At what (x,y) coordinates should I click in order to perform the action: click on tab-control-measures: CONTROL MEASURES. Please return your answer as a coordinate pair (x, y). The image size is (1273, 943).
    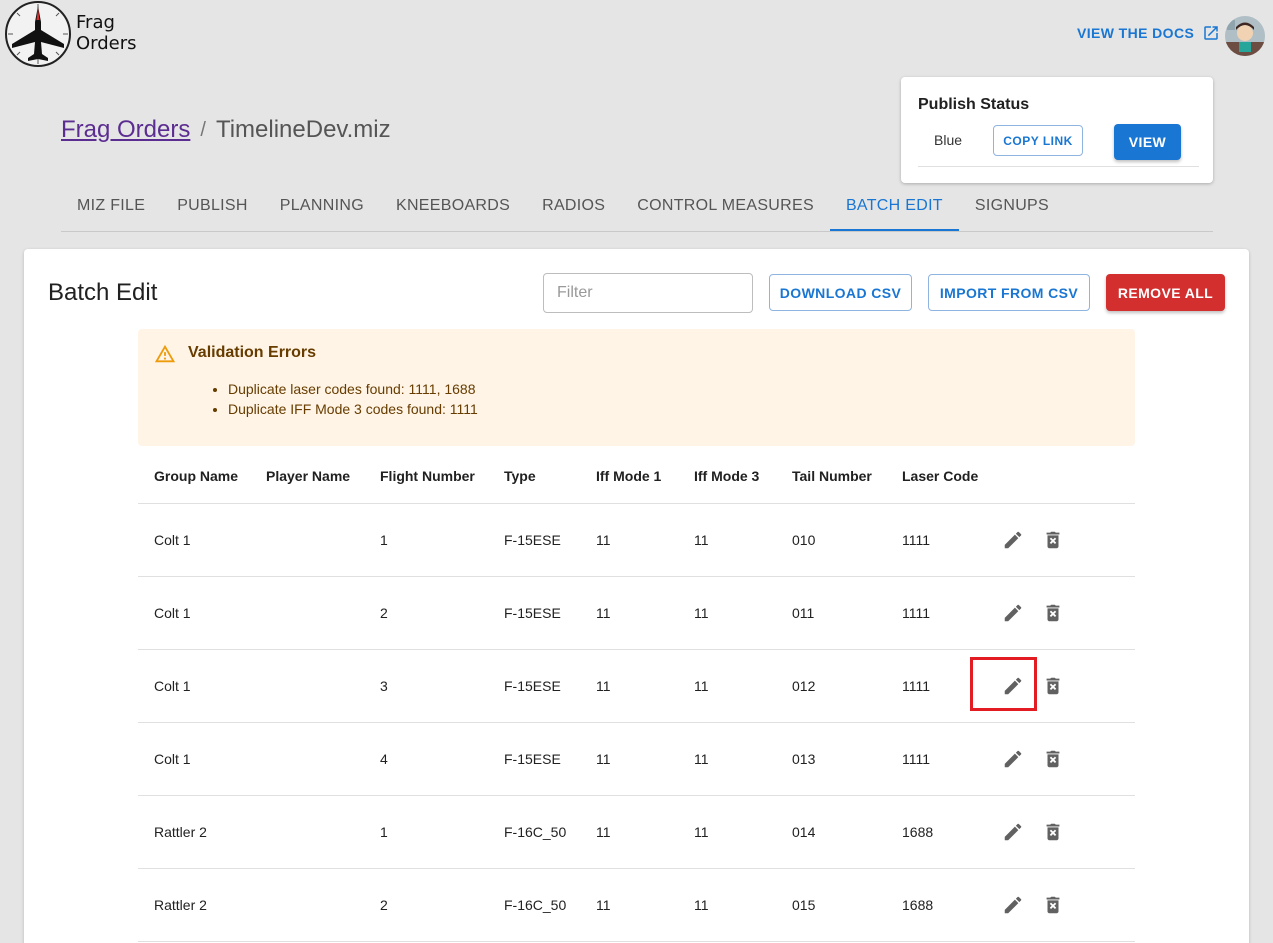
    Looking at the image, I should click on (725, 208).